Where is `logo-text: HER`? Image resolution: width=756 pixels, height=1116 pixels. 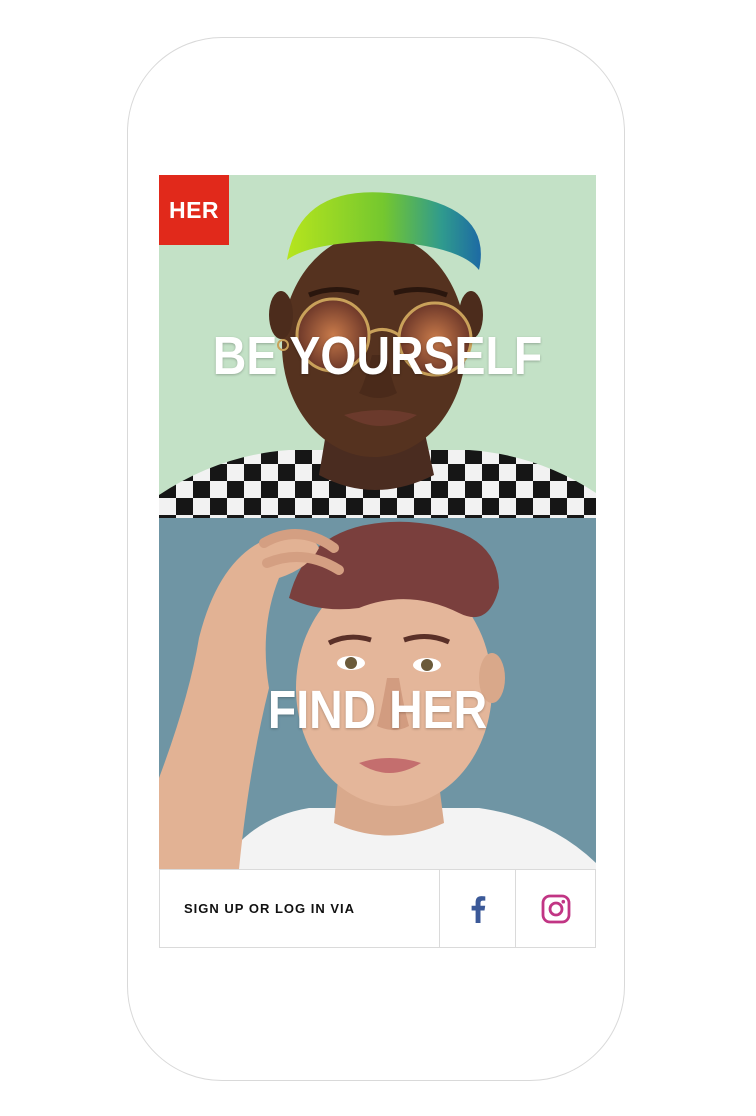 logo-text: HER is located at coordinates (194, 209).